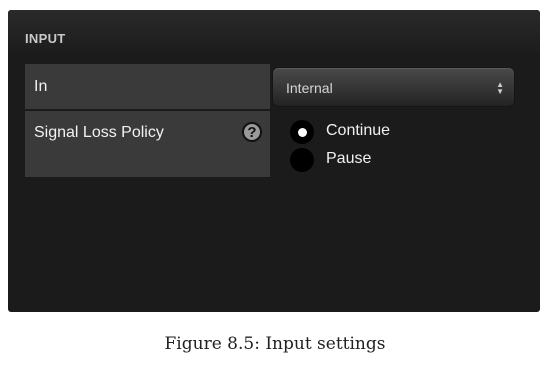 The width and height of the screenshot is (550, 365). What do you see at coordinates (41, 86) in the screenshot?
I see `in-label: In` at bounding box center [41, 86].